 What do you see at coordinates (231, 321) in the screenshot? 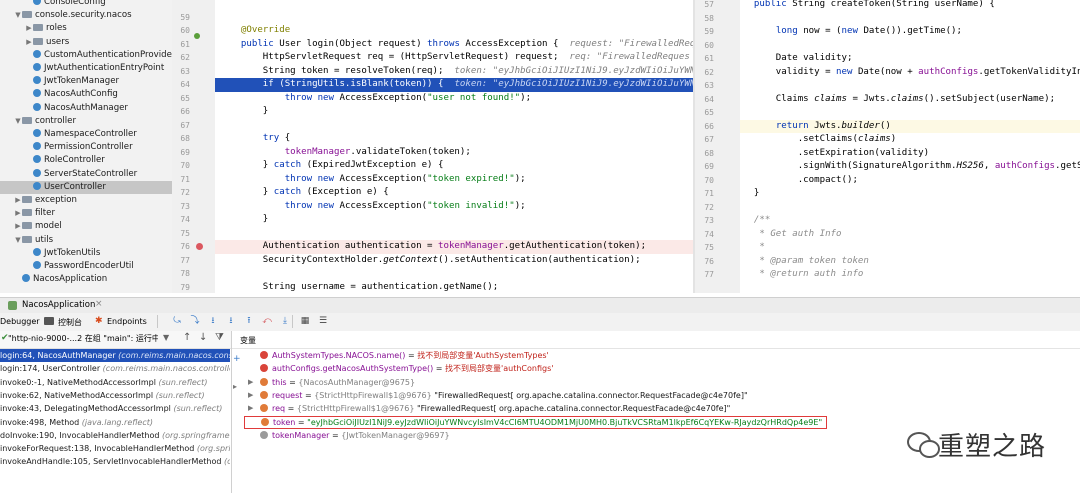
I see `force-step-into-icon: ⭳` at bounding box center [231, 321].